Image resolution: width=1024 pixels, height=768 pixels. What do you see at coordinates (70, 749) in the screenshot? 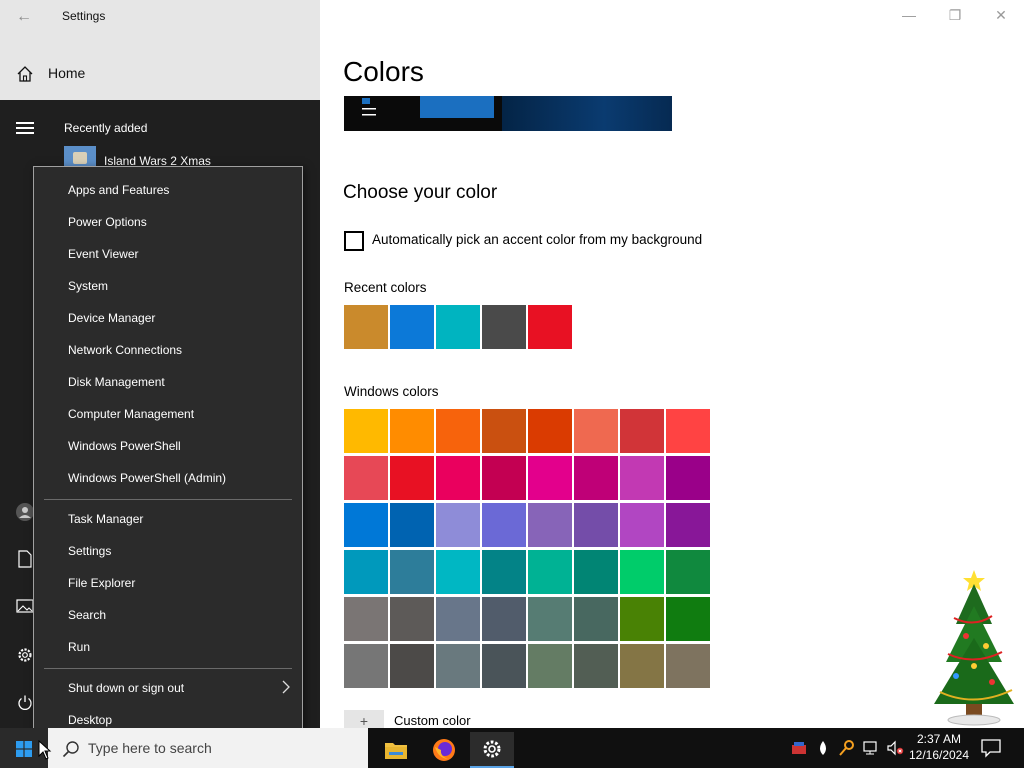
I see `search-icon` at bounding box center [70, 749].